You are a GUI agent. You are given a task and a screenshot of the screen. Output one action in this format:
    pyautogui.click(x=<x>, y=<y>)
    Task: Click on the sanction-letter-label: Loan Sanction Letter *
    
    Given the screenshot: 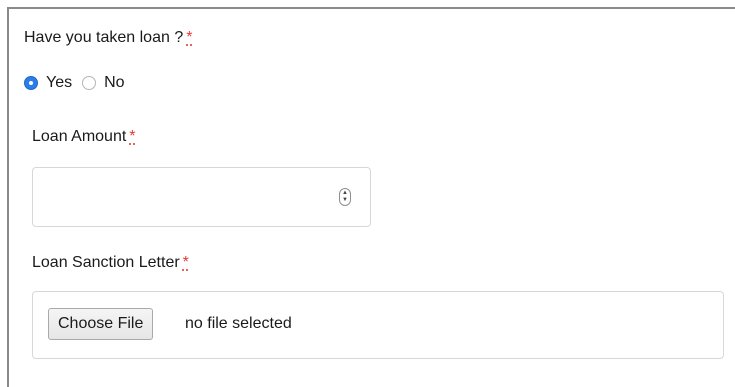 What is the action you would take?
    pyautogui.click(x=110, y=263)
    